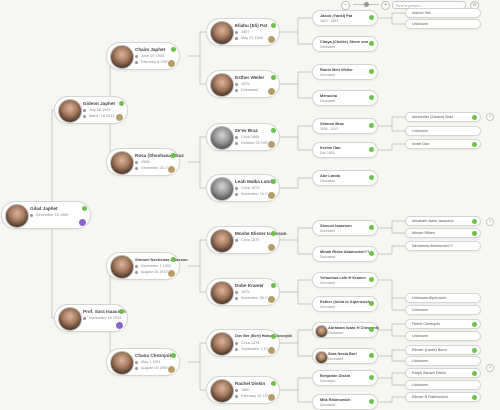 This screenshot has height=410, width=500. I want to click on person-card-eliahu: Eliahu (Eli) Pat 1857 May 27 1942, so click(243, 32).